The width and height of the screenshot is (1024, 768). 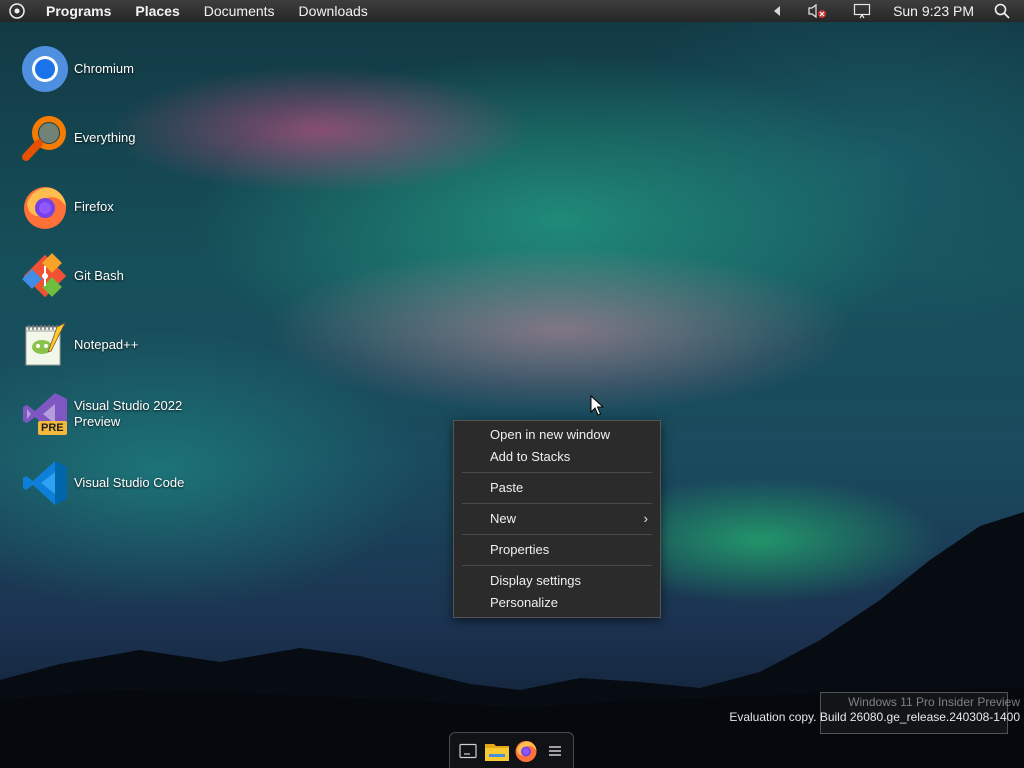 What do you see at coordinates (497, 751) in the screenshot?
I see `file-manager-icon` at bounding box center [497, 751].